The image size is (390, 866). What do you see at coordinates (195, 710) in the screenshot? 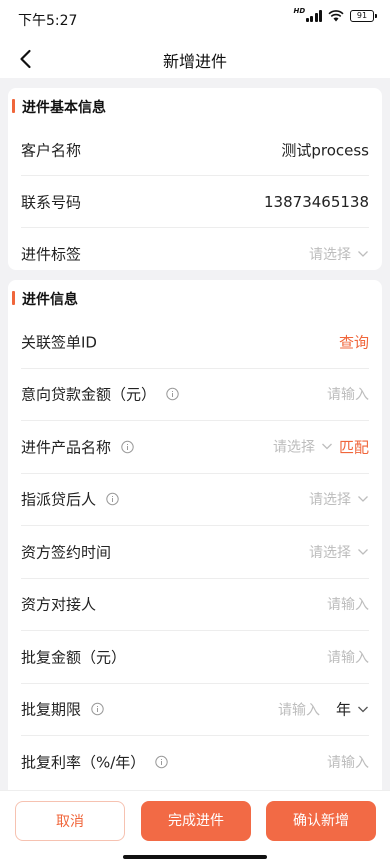
I see `approved-term-row: 批复期限 请输入 年` at bounding box center [195, 710].